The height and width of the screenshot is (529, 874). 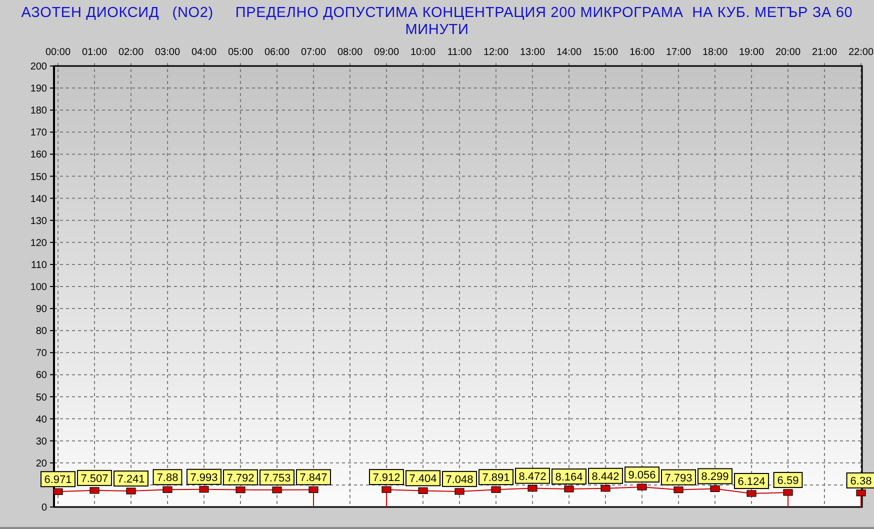 What do you see at coordinates (44, 508) in the screenshot?
I see `y-tick-label: 0` at bounding box center [44, 508].